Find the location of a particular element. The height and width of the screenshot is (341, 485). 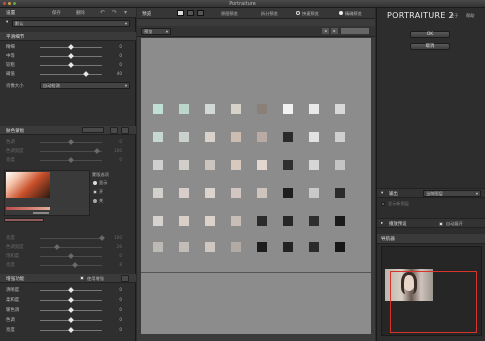

chevron-down-icon: ▾ is located at coordinates (125, 12).